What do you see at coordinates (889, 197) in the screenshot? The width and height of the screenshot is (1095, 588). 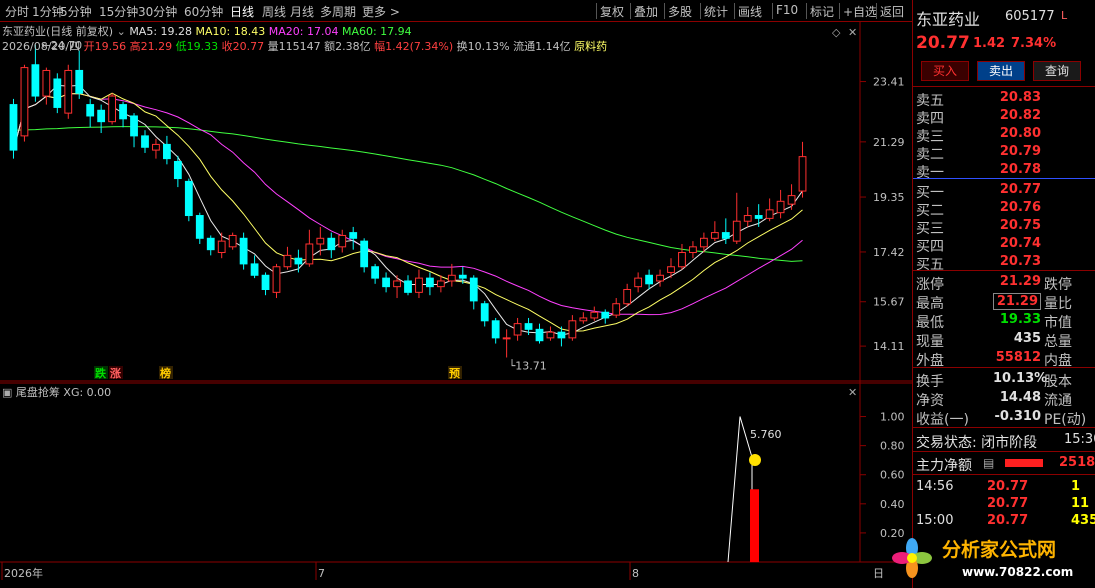 I see `y-tick-label: 19.35` at bounding box center [889, 197].